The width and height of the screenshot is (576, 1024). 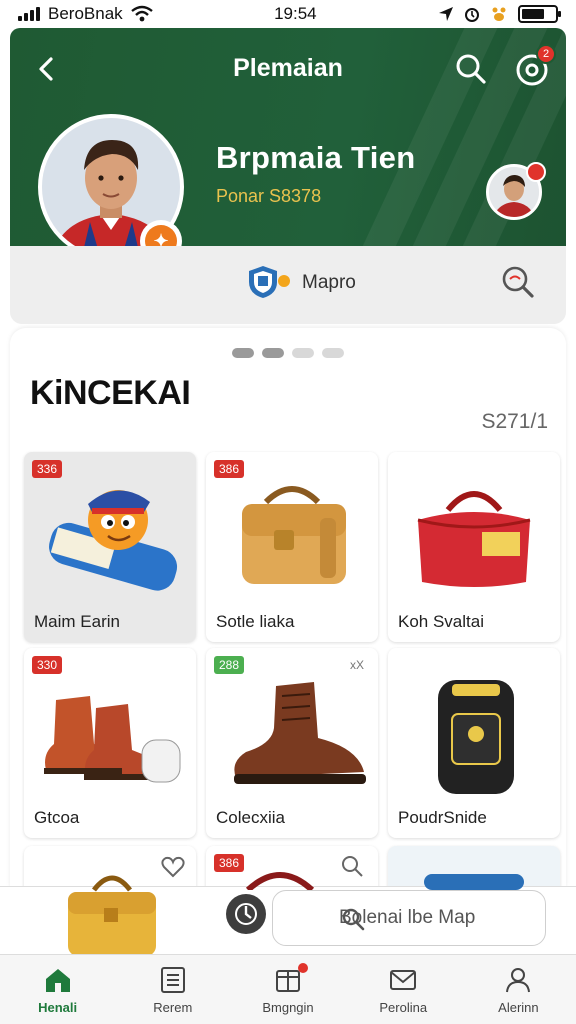 What do you see at coordinates (288, 1007) in the screenshot?
I see `nav-label: Bmgngin` at bounding box center [288, 1007].